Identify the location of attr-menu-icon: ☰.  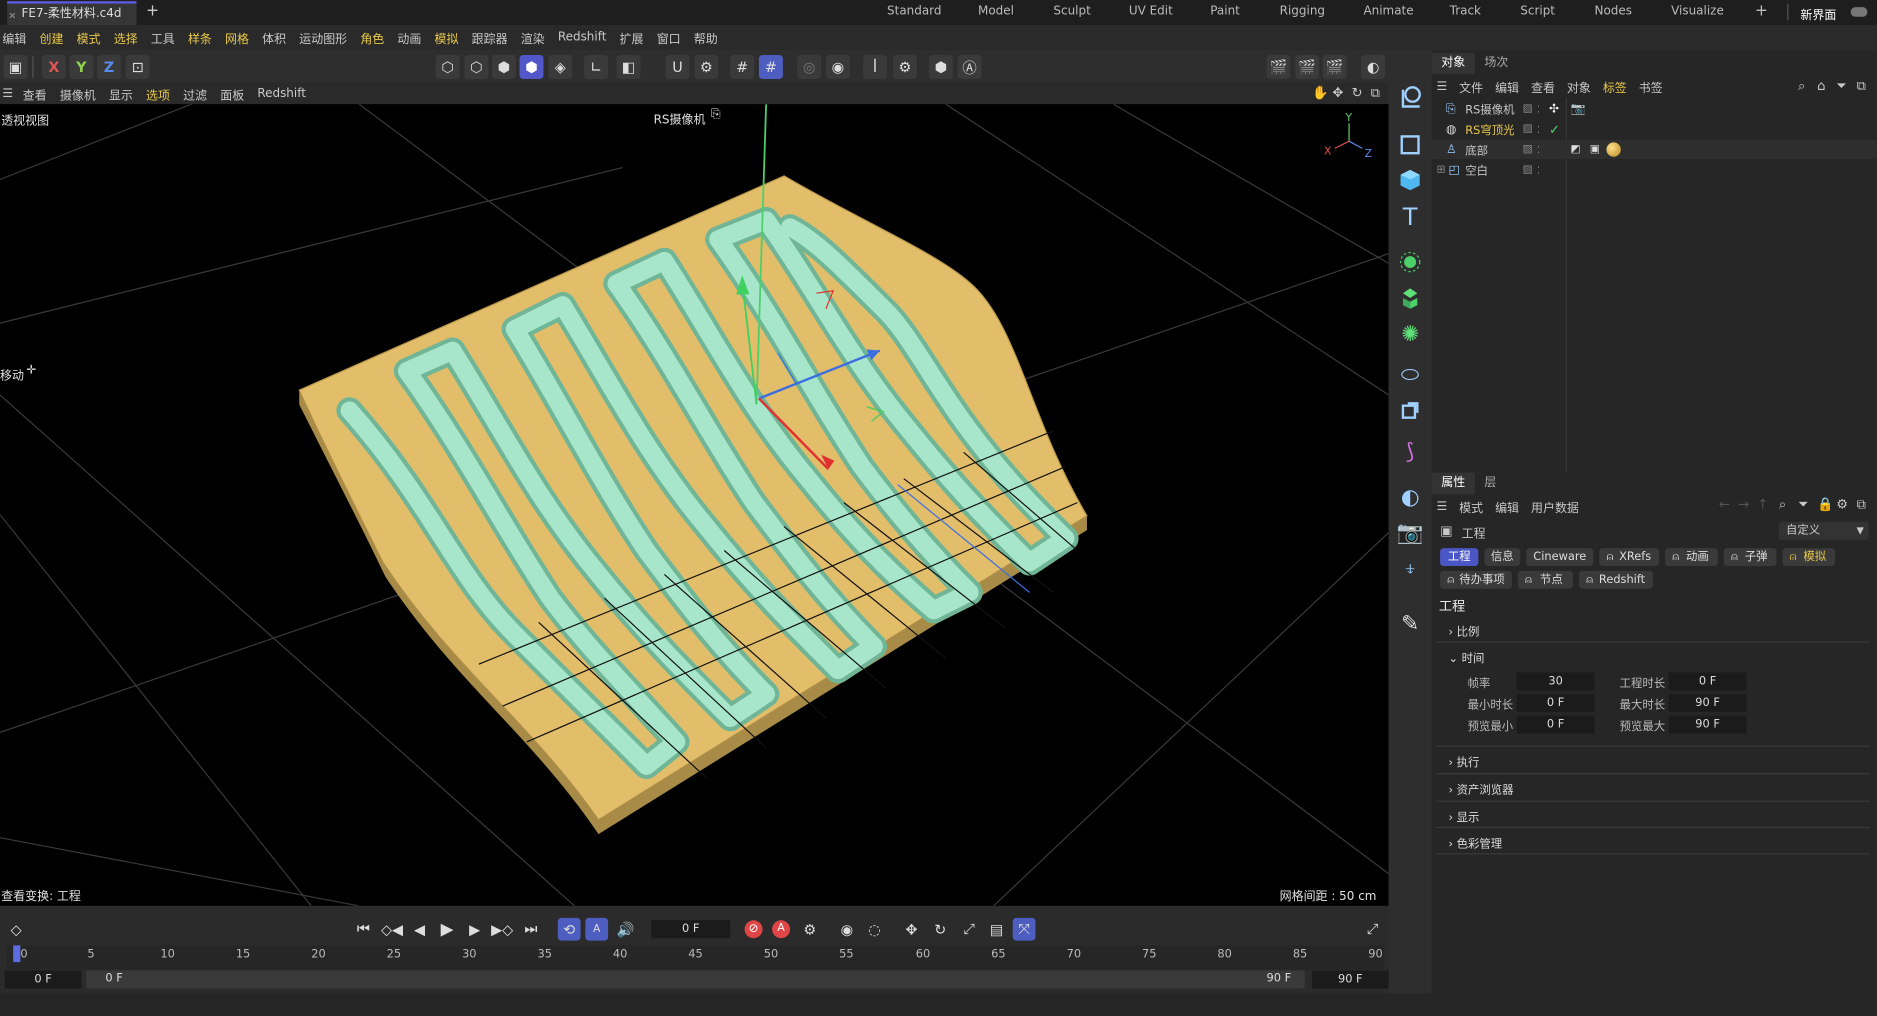
(1441, 506).